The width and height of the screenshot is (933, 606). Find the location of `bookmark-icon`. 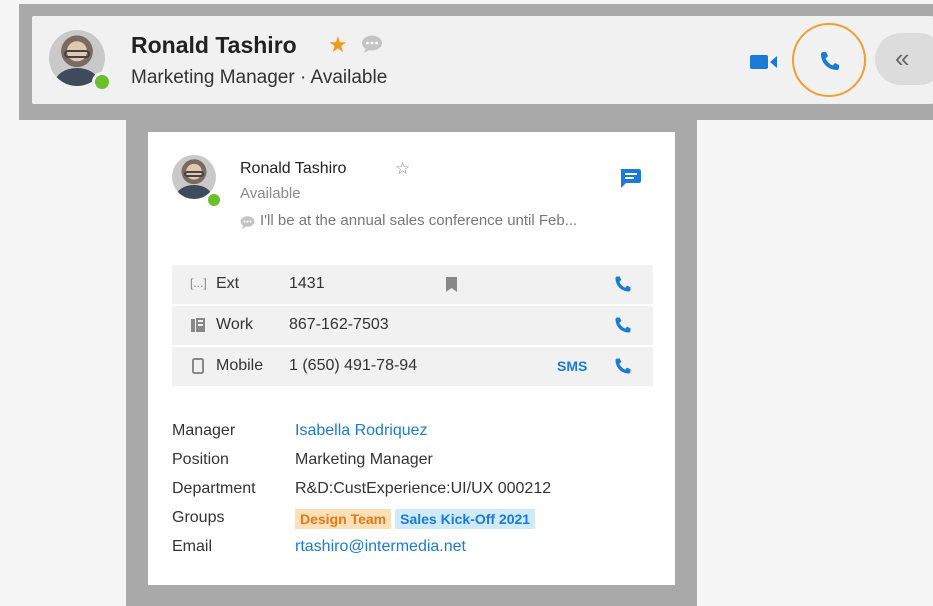

bookmark-icon is located at coordinates (451, 284).